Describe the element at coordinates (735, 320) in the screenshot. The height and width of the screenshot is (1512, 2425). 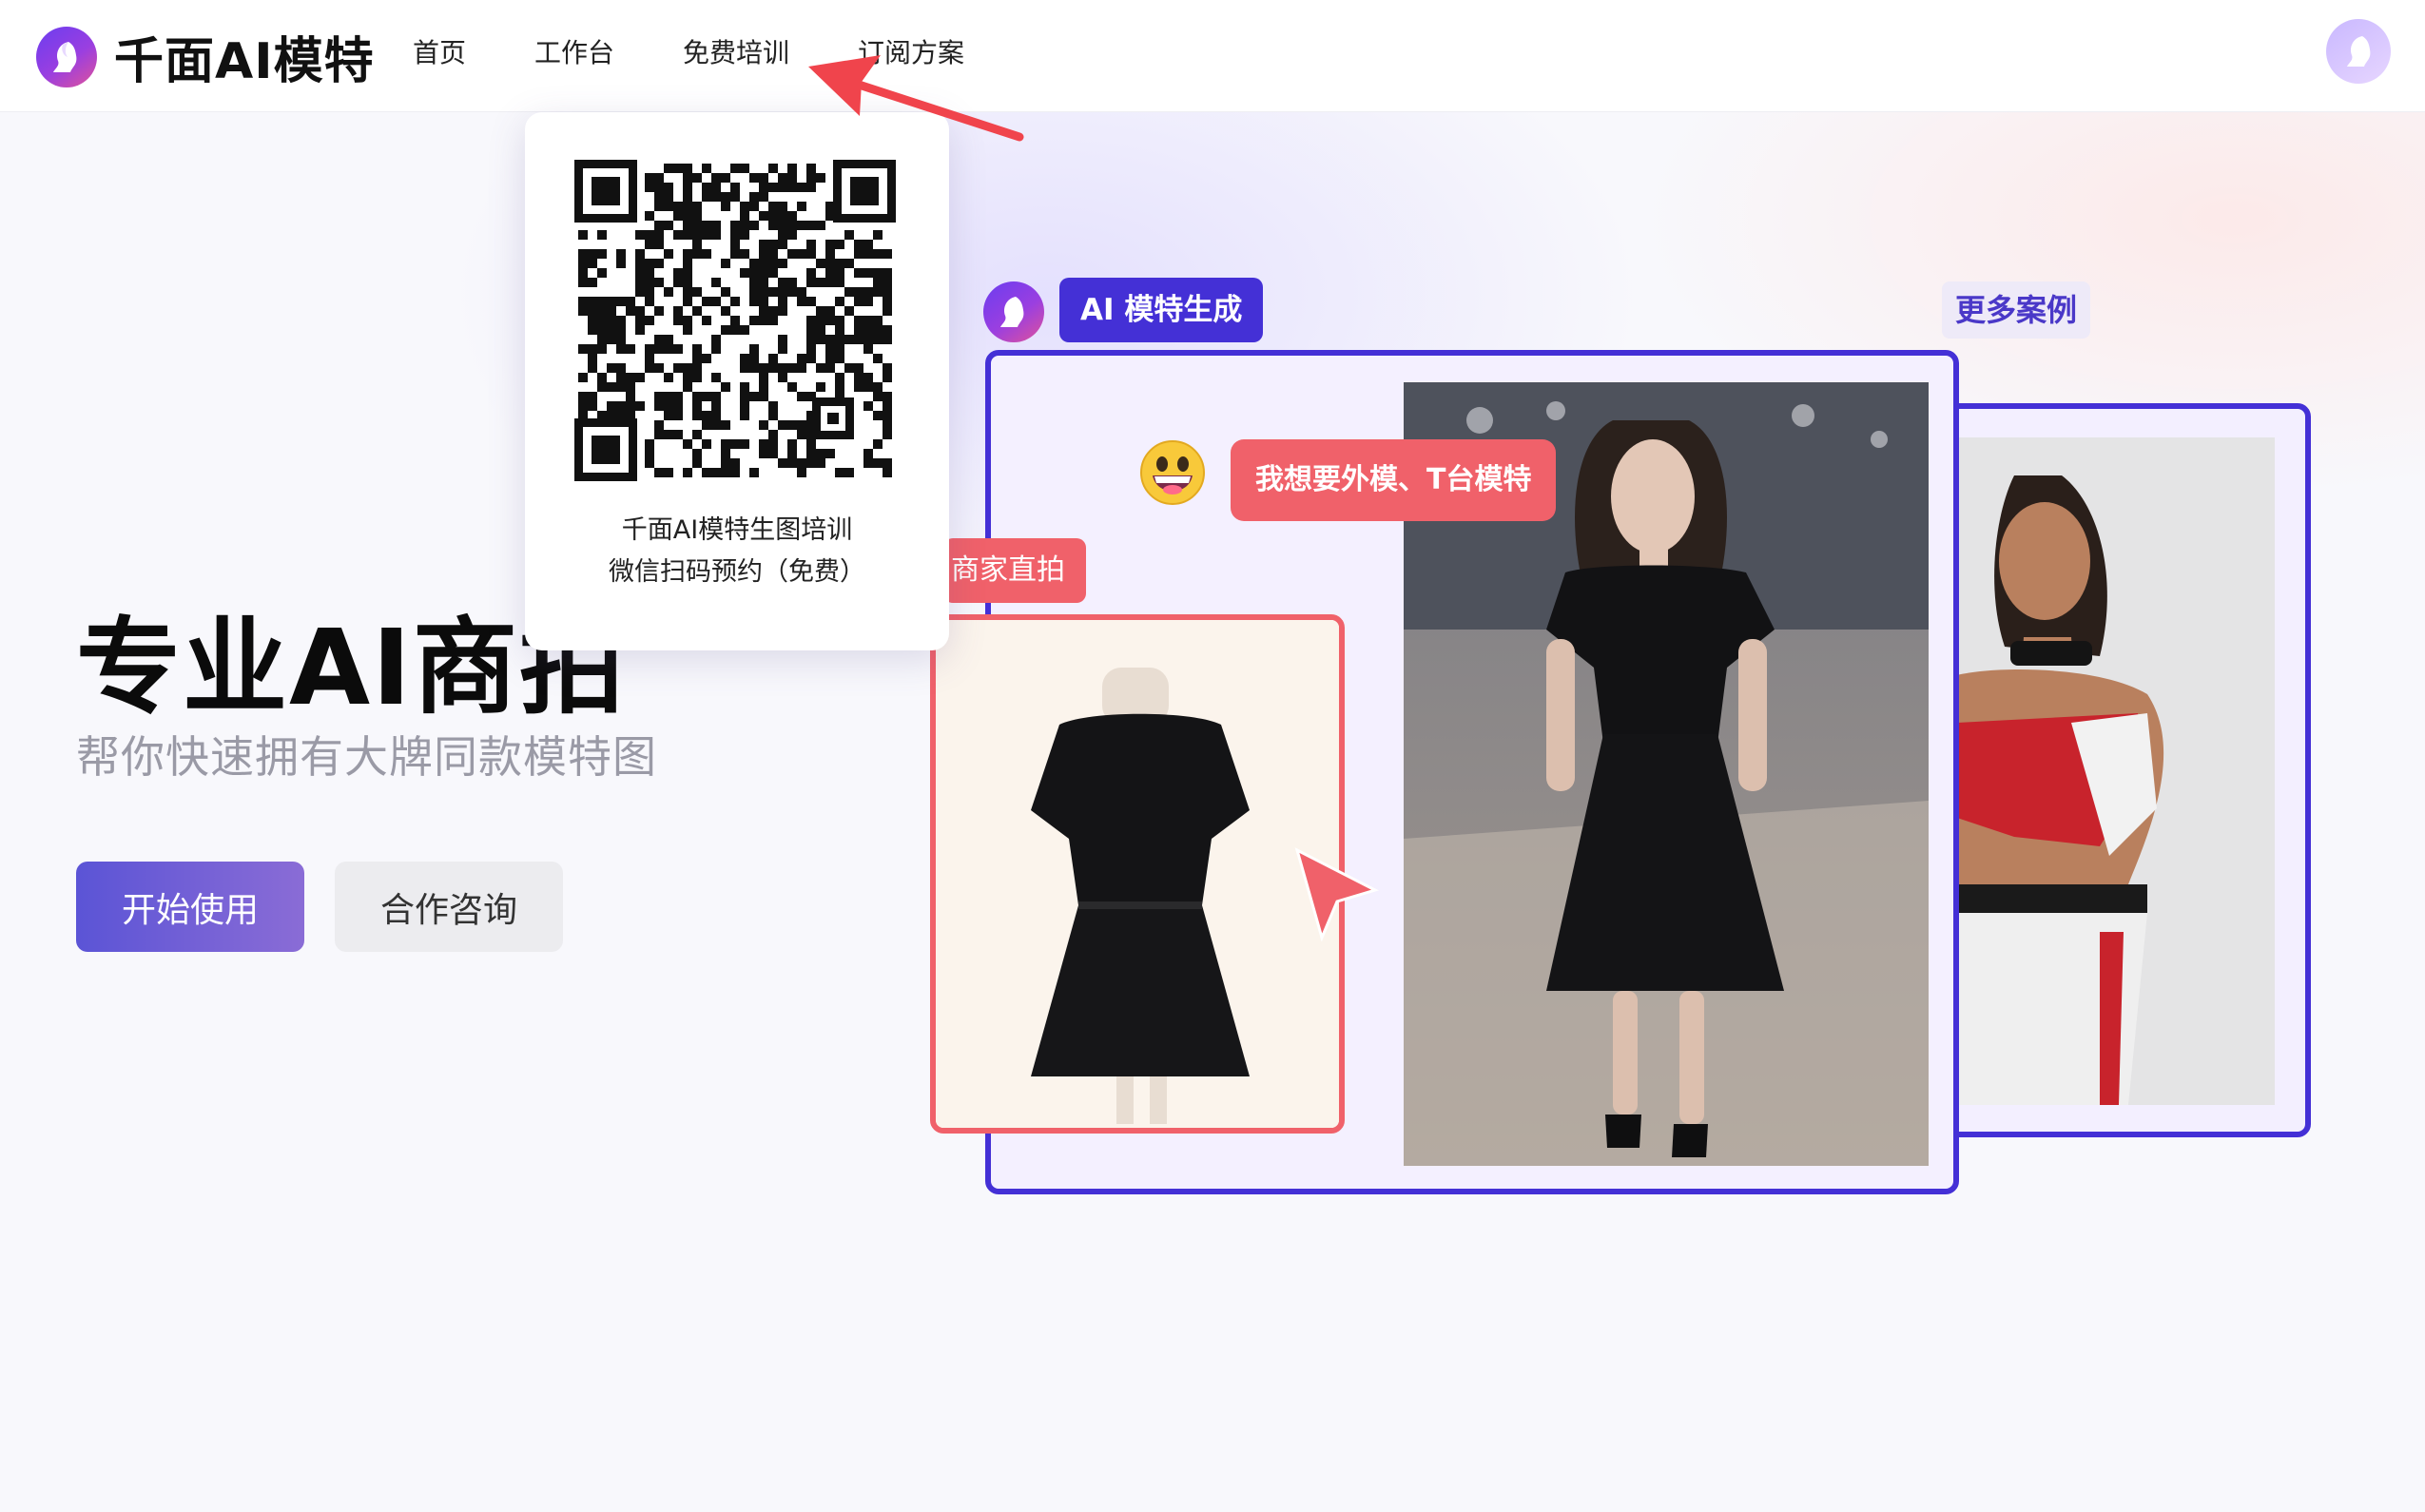
I see `qr-code-icon` at that location.